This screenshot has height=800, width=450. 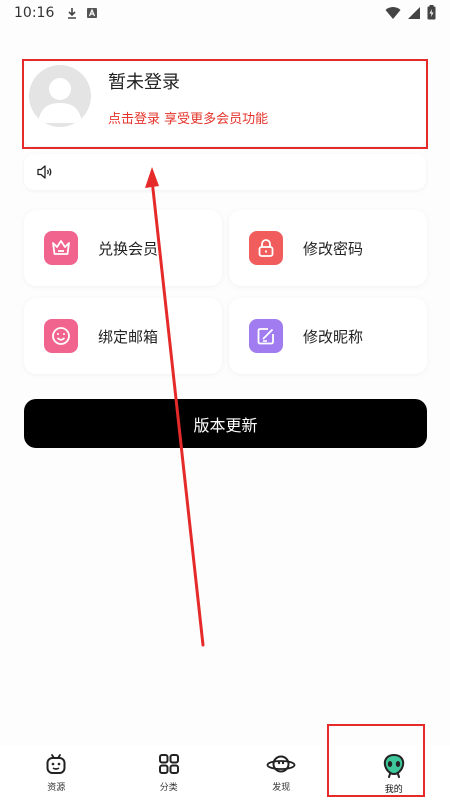 I want to click on robot-icon, so click(x=56, y=764).